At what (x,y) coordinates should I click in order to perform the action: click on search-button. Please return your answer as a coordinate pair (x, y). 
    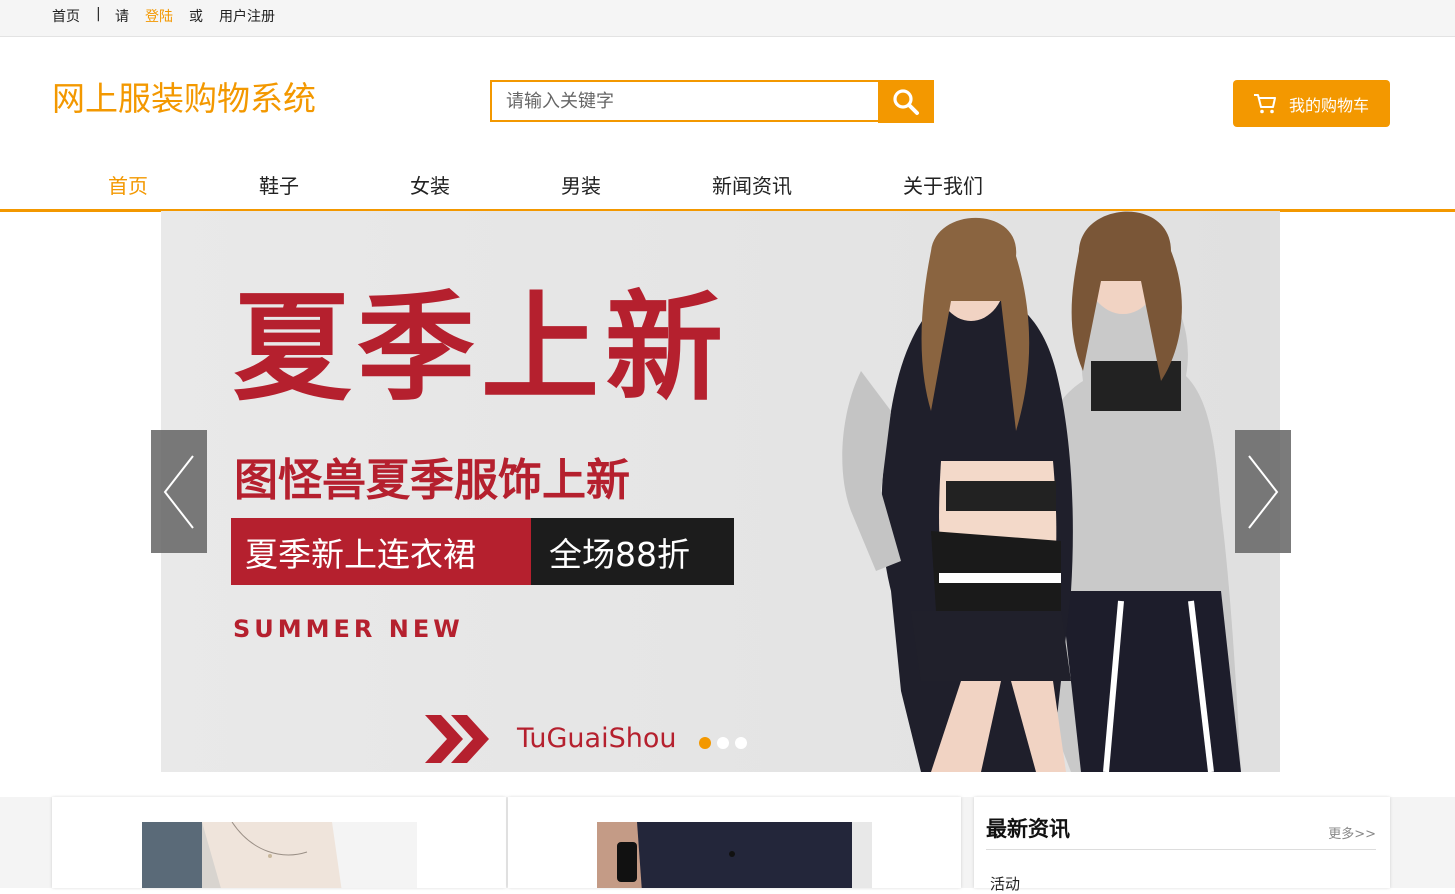
    Looking at the image, I should click on (906, 101).